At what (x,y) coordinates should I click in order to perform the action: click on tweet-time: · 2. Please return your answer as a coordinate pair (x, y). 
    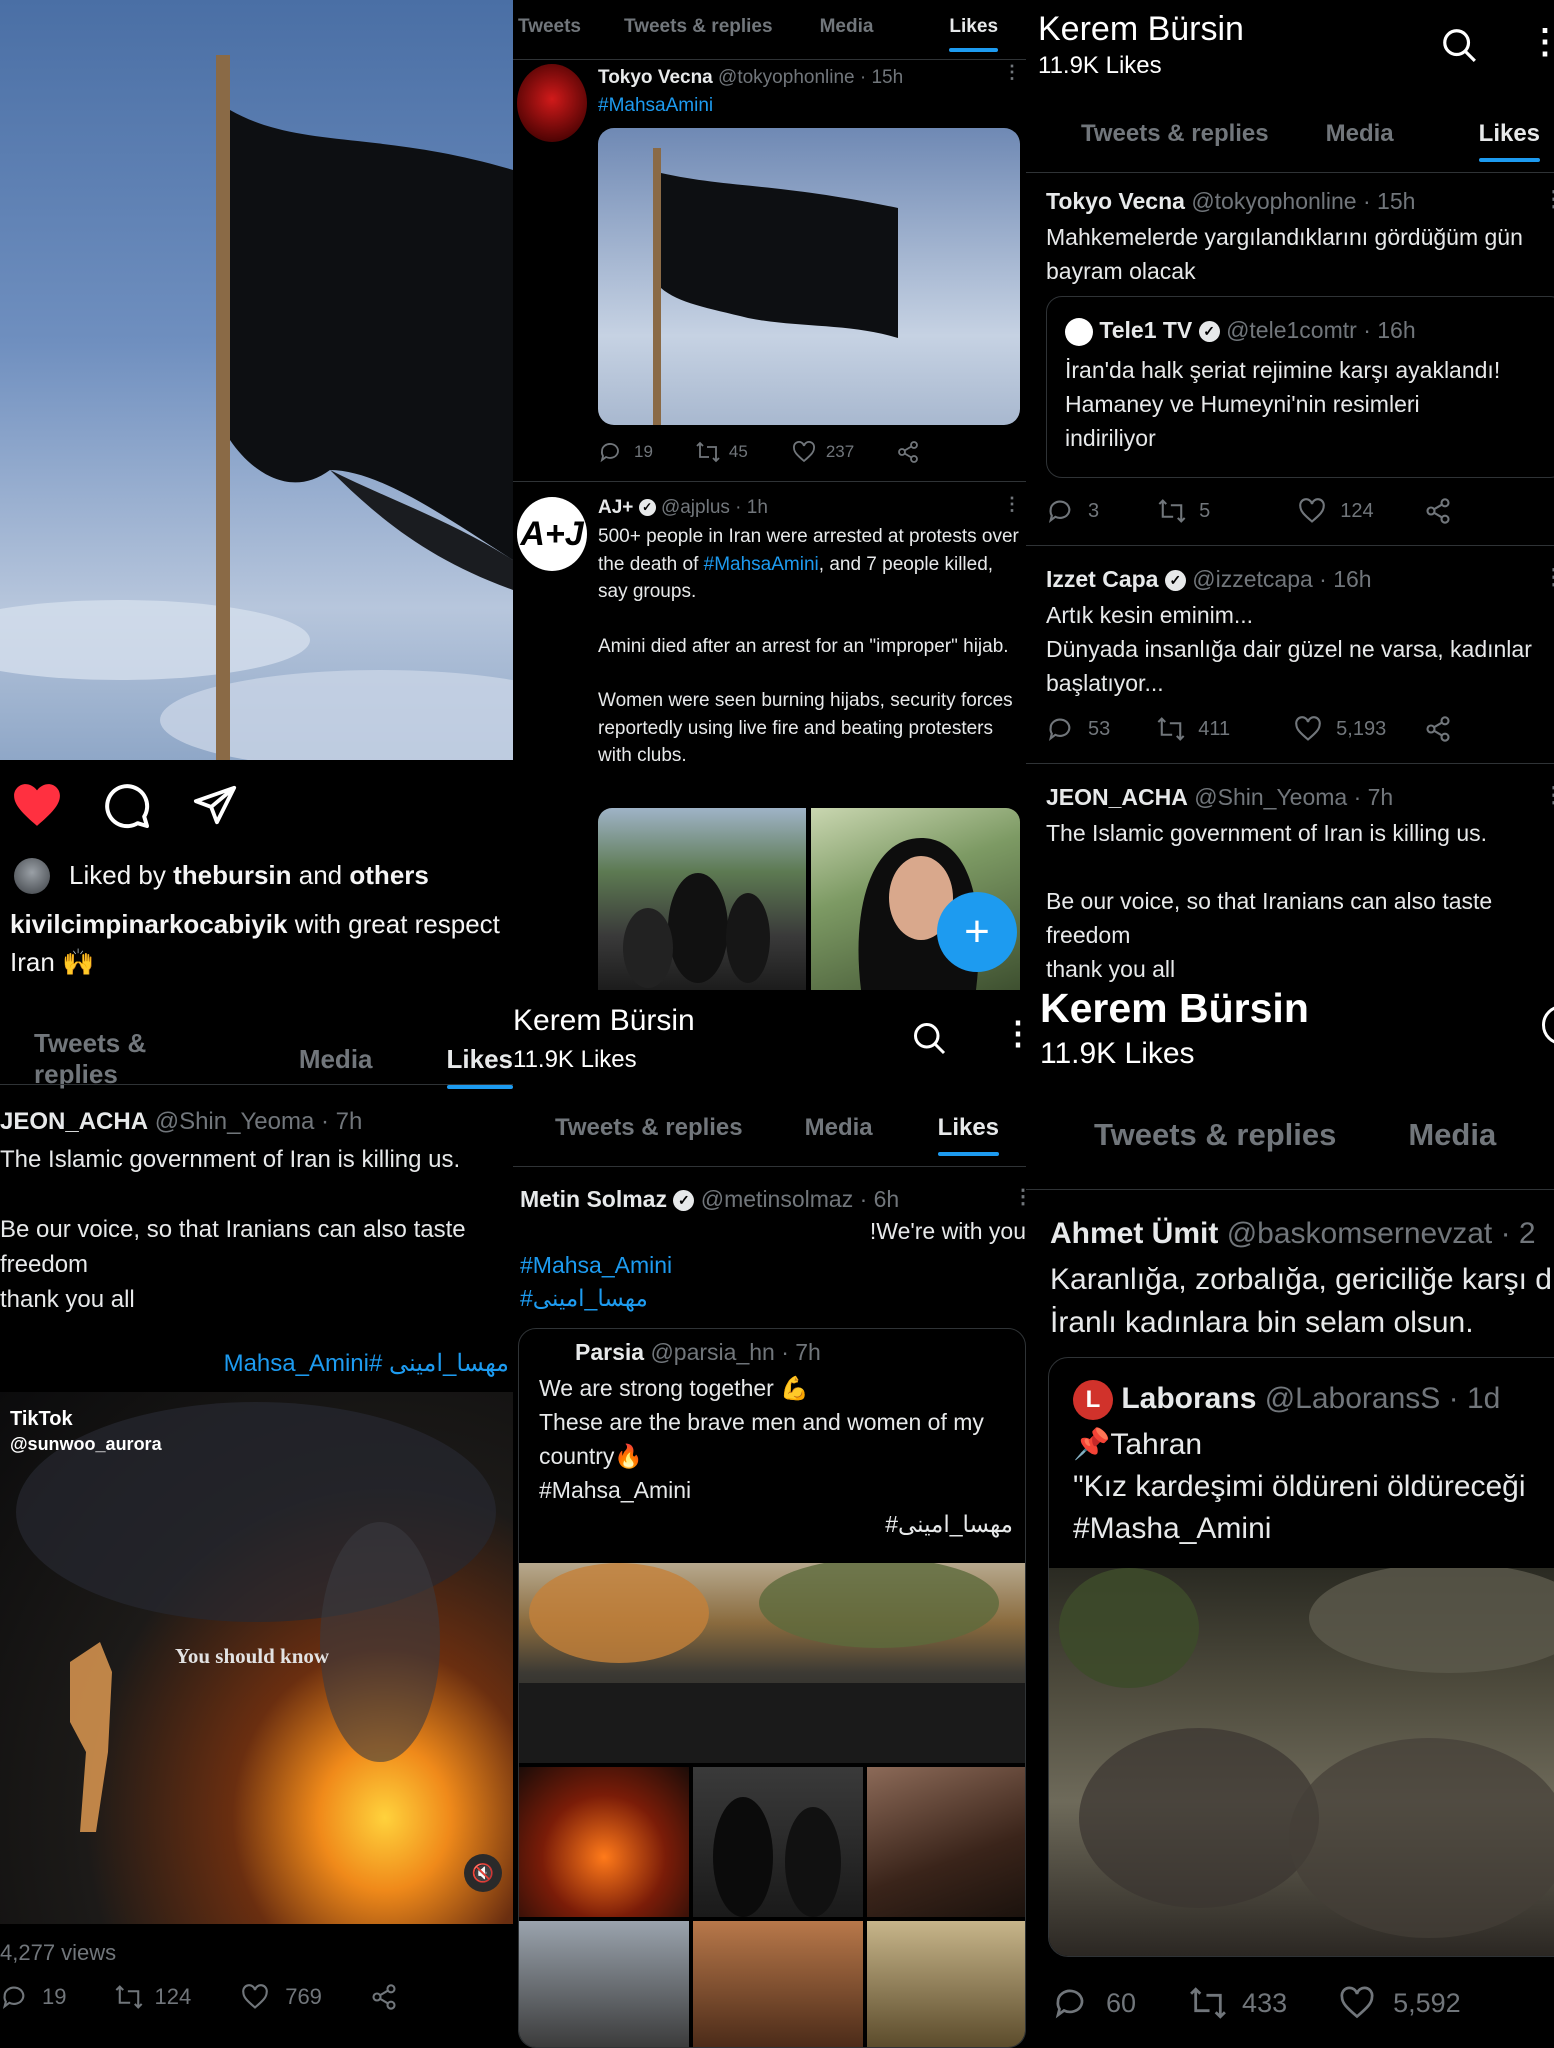
    Looking at the image, I should click on (1518, 1233).